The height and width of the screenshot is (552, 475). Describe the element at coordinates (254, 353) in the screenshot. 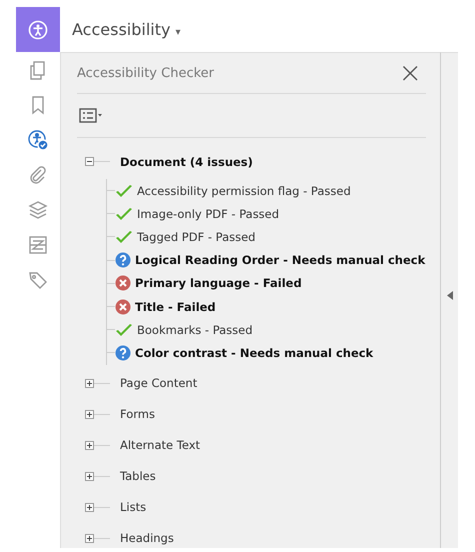

I see `check-result: Color contrast - Needs manual check` at that location.